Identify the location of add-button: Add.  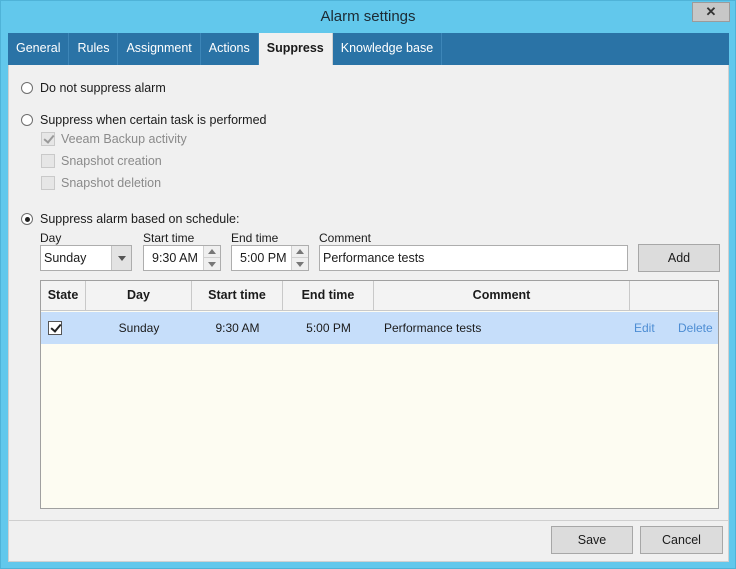
(679, 258).